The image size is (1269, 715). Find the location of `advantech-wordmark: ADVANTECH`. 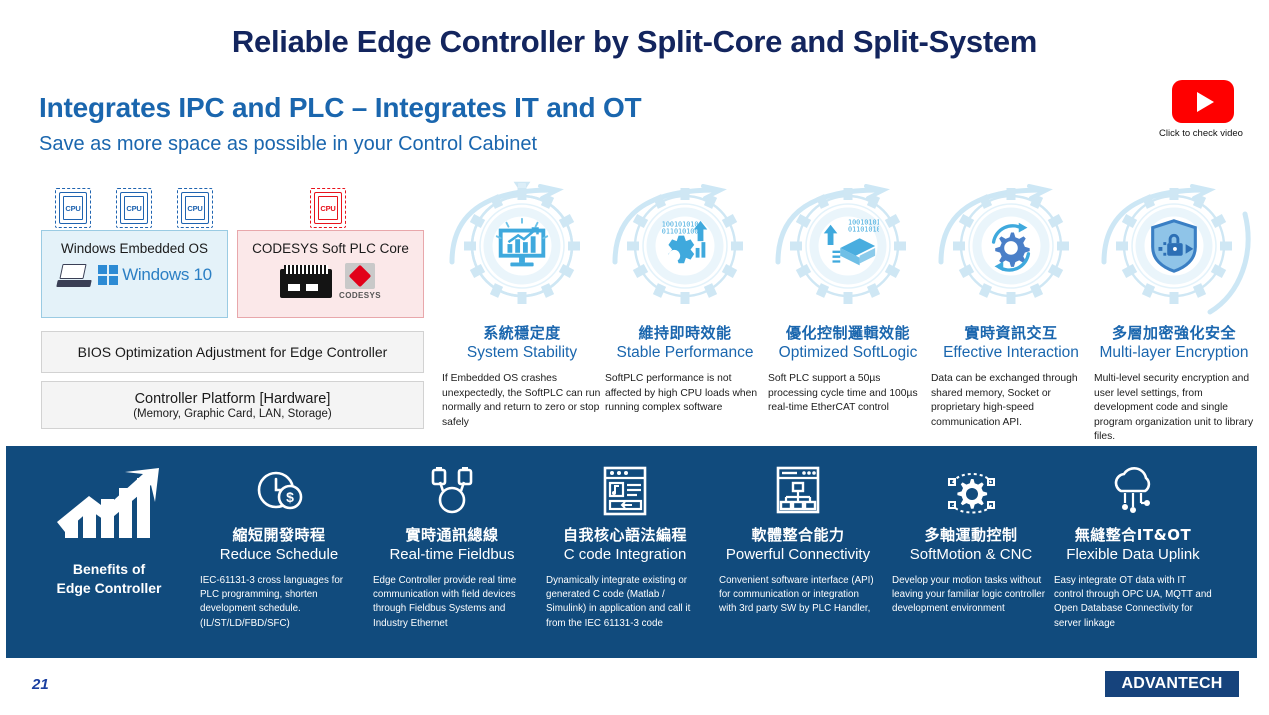

advantech-wordmark: ADVANTECH is located at coordinates (1172, 683).